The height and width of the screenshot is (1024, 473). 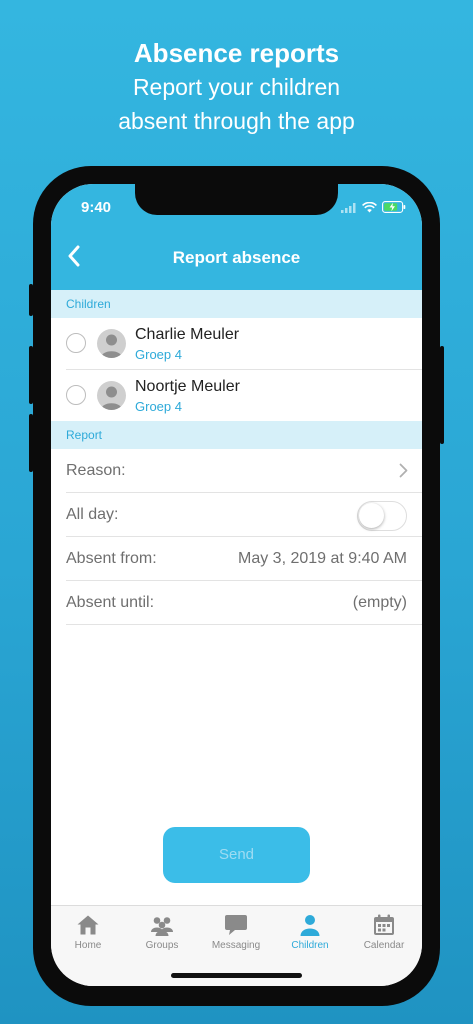 What do you see at coordinates (187, 386) in the screenshot?
I see `child-name: Noortje Meuler` at bounding box center [187, 386].